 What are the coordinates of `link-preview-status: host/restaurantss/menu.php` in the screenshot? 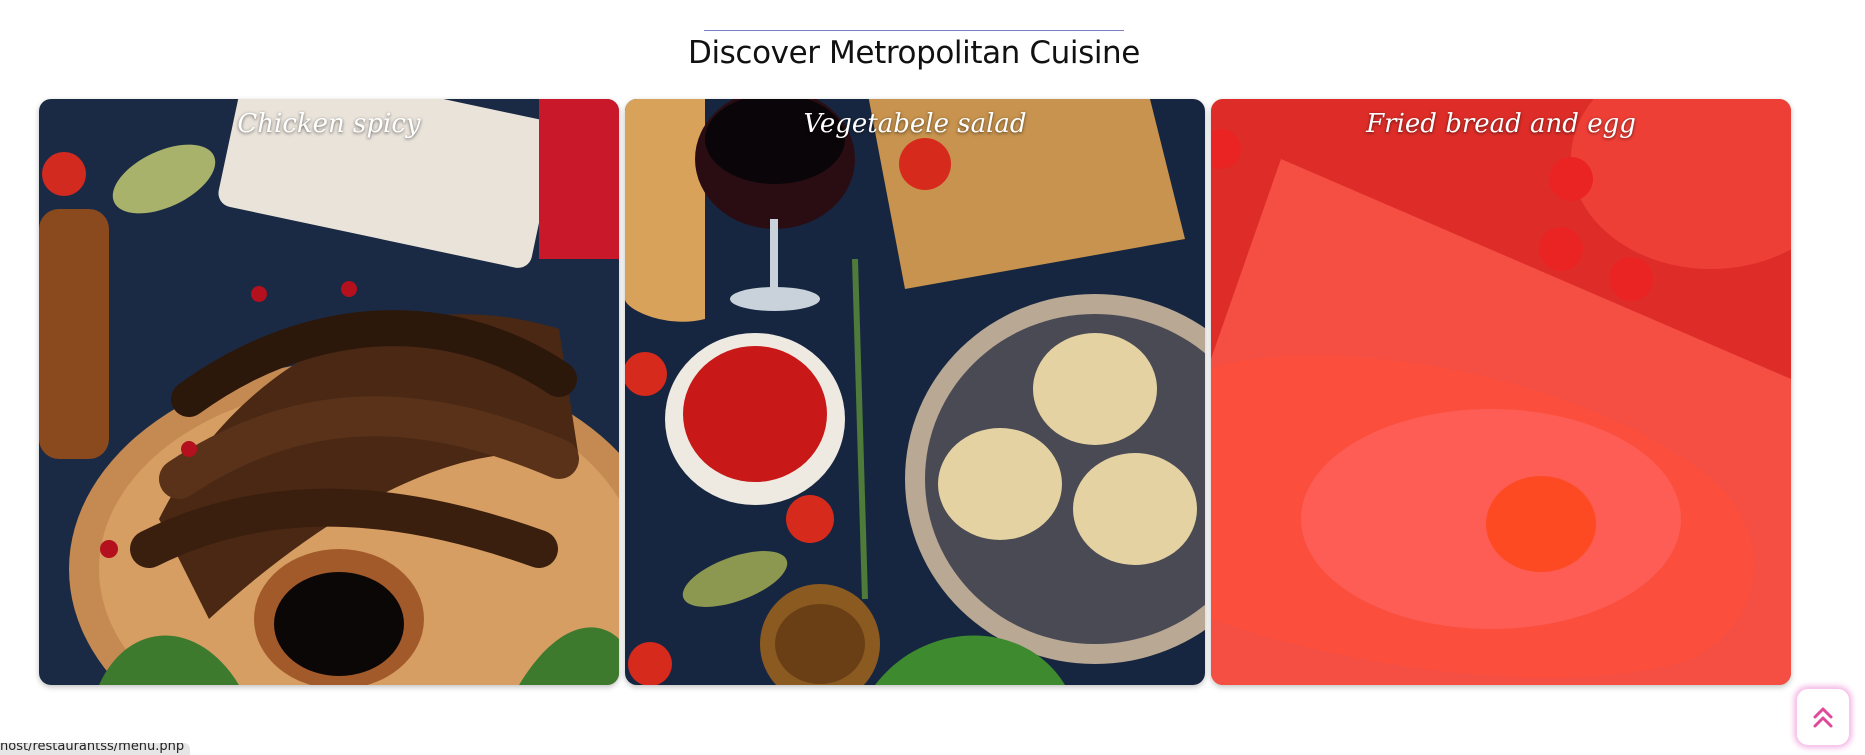 It's located at (95, 749).